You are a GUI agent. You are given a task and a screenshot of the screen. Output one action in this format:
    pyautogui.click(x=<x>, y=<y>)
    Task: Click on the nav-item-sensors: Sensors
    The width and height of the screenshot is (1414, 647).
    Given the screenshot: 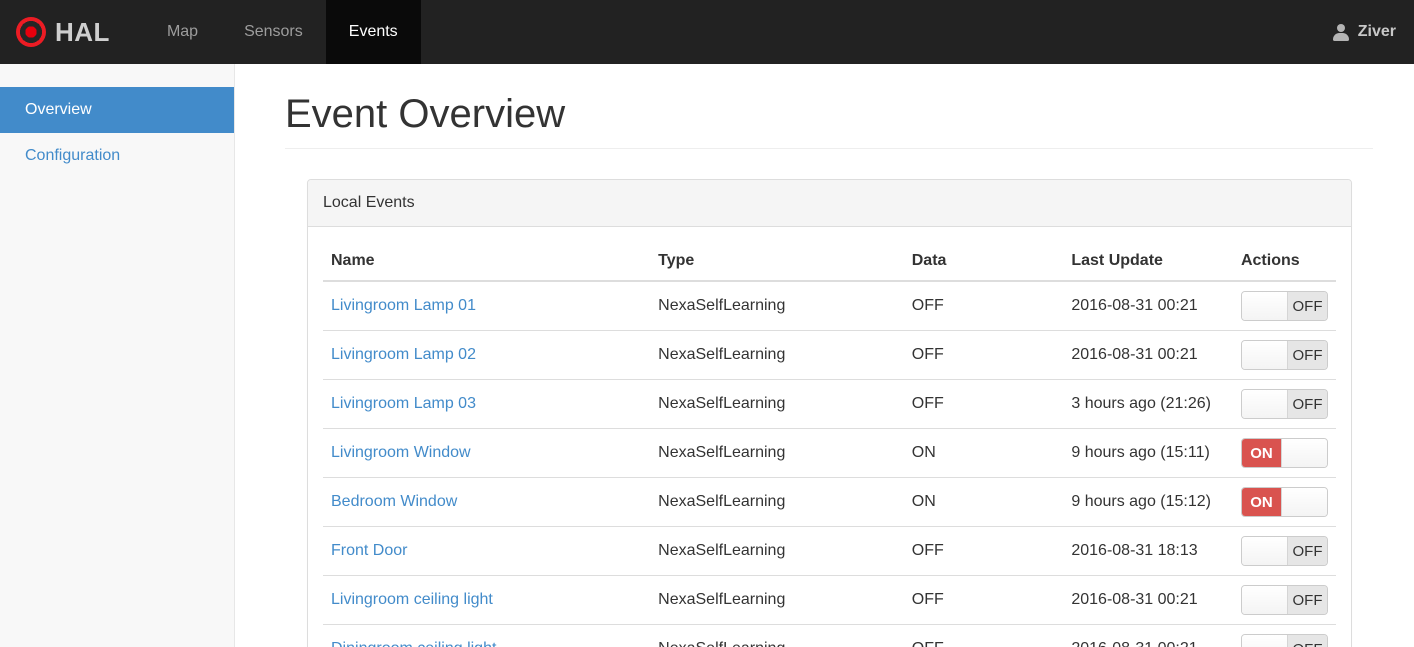 What is the action you would take?
    pyautogui.click(x=273, y=32)
    